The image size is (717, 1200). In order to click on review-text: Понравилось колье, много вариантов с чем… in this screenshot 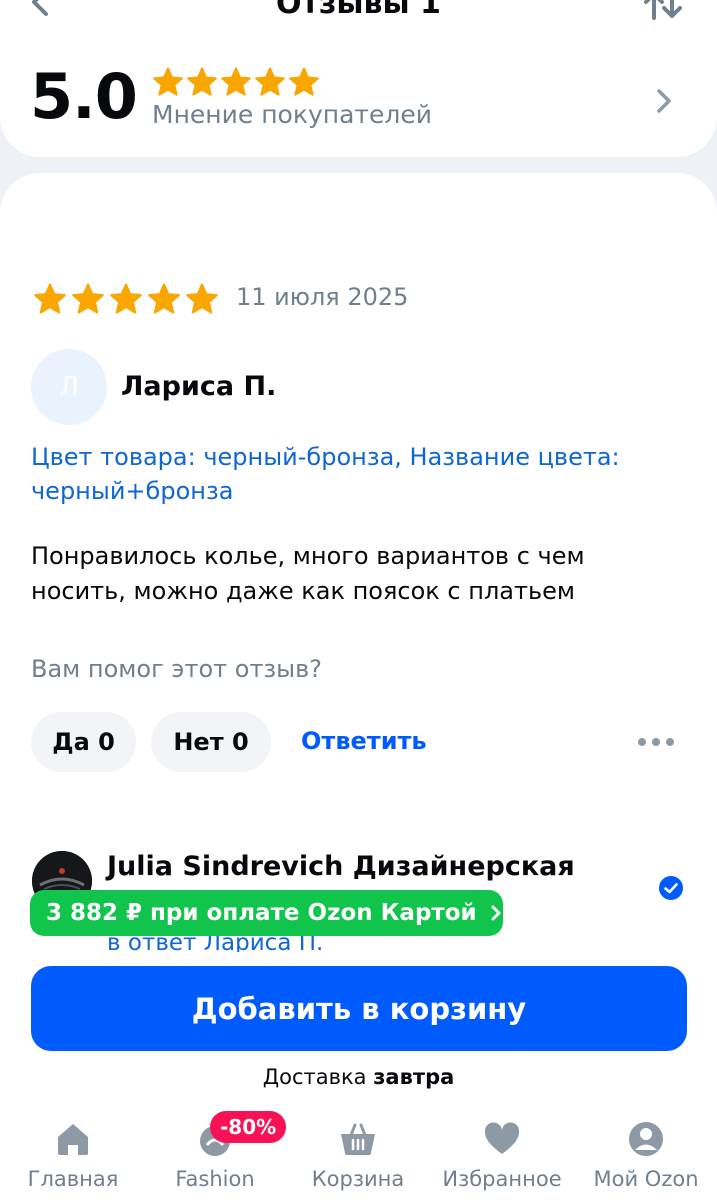, I will do `click(308, 573)`.